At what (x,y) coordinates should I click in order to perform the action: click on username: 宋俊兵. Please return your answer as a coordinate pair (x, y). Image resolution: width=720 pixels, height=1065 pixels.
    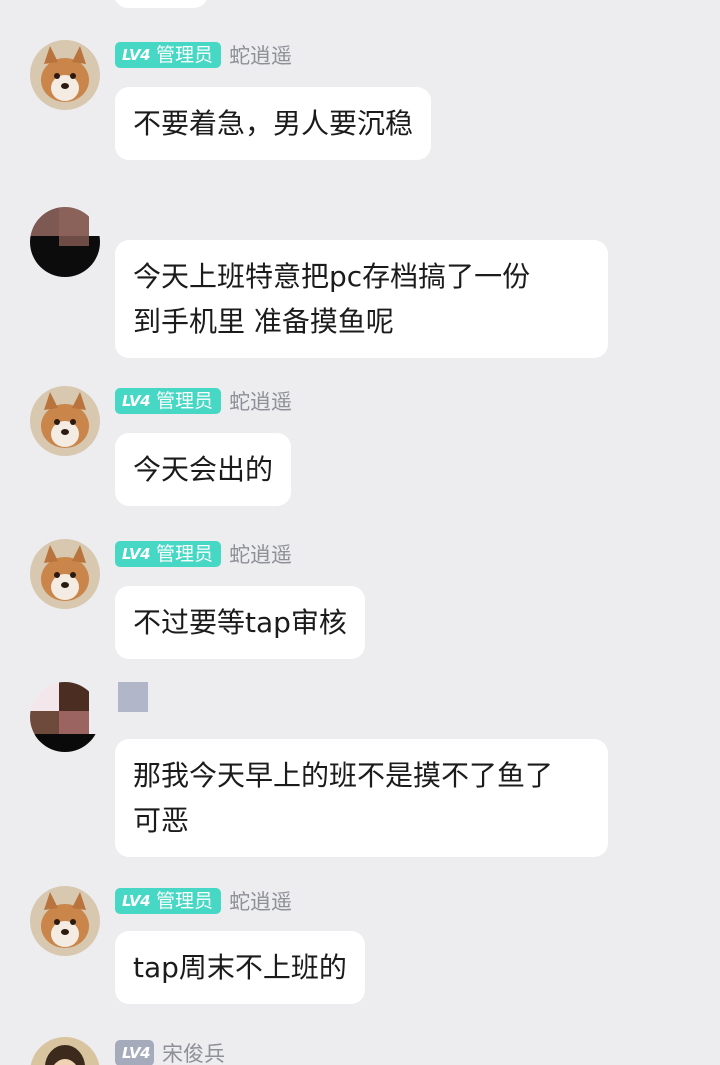
    Looking at the image, I should click on (193, 1051).